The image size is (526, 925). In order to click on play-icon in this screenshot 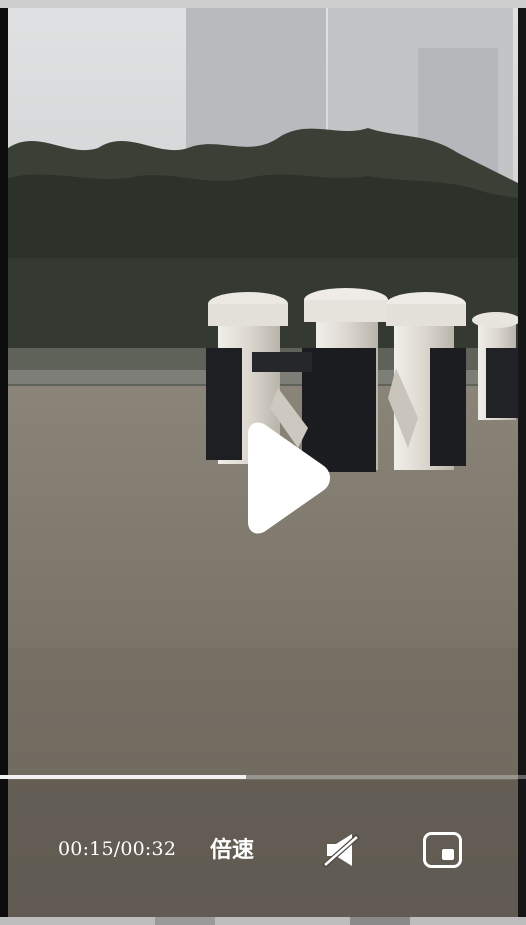, I will do `click(289, 478)`.